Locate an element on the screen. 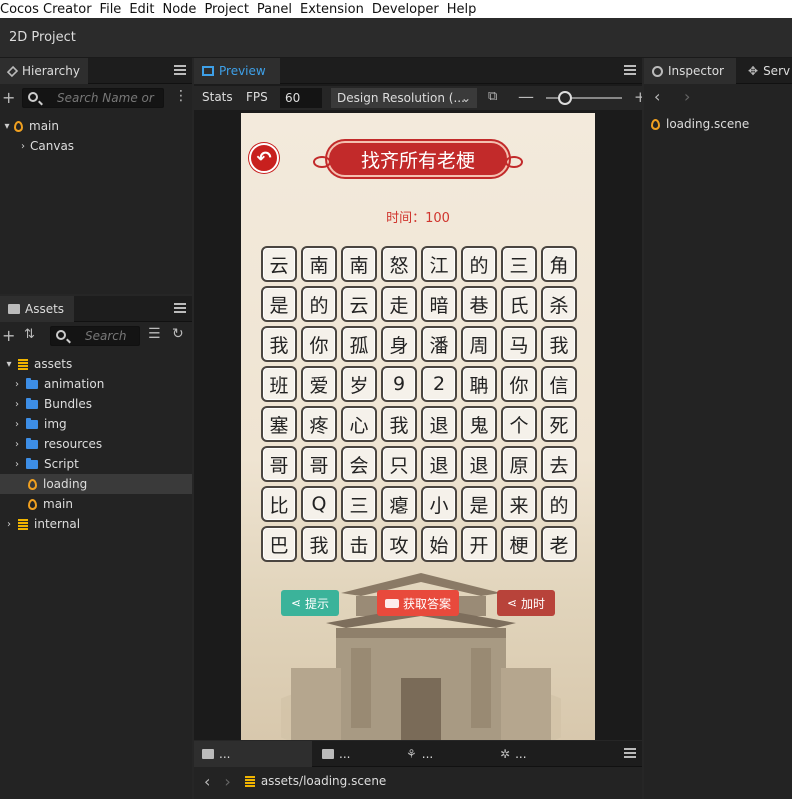  grid-cell: 巴 is located at coordinates (279, 544).